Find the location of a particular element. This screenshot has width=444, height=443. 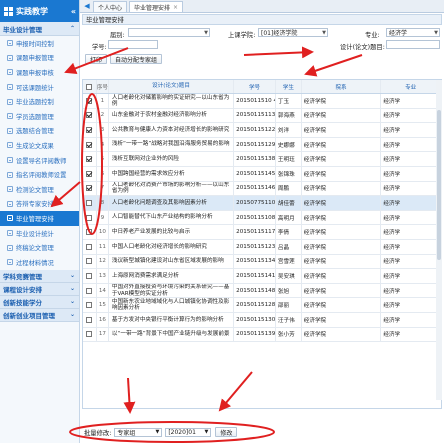

sidebar-item: 申报时间控制 is located at coordinates (39, 43).